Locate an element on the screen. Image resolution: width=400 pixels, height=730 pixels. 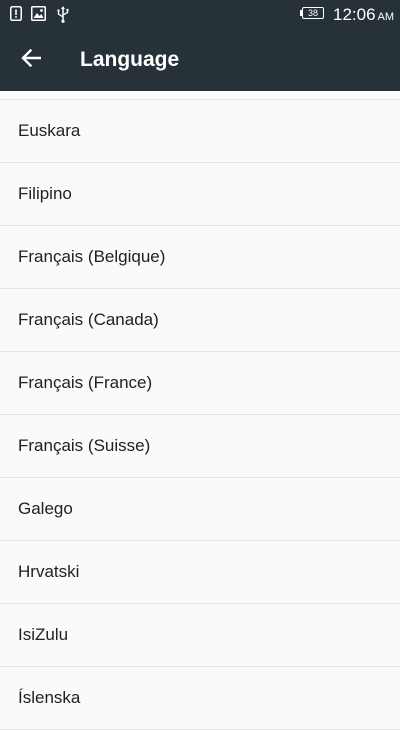
language-item: Hrvatski is located at coordinates (200, 572).